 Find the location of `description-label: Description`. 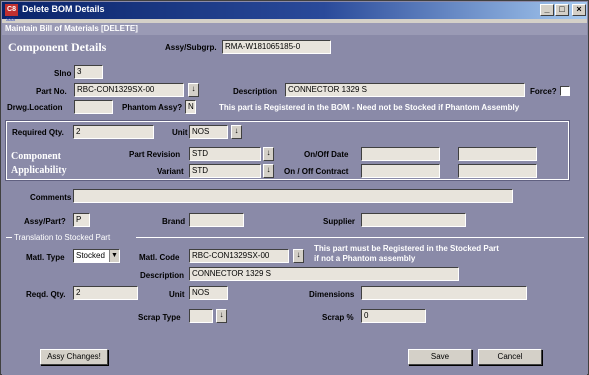

description-label: Description is located at coordinates (255, 91).